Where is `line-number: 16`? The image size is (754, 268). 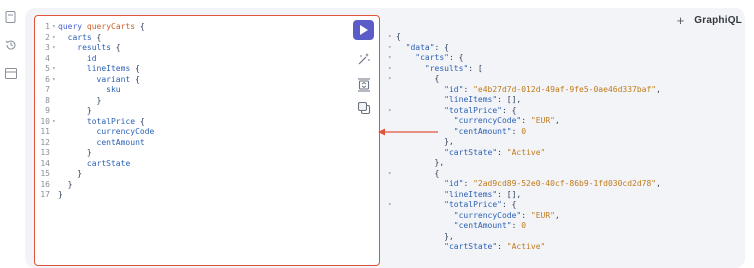
line-number: 16 is located at coordinates (45, 184).